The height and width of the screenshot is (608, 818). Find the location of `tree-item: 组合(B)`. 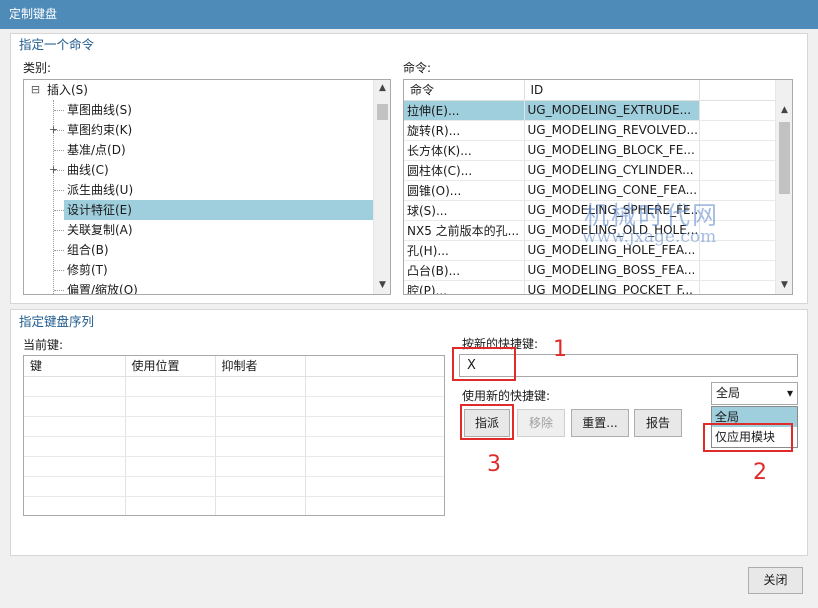

tree-item: 组合(B) is located at coordinates (199, 250).